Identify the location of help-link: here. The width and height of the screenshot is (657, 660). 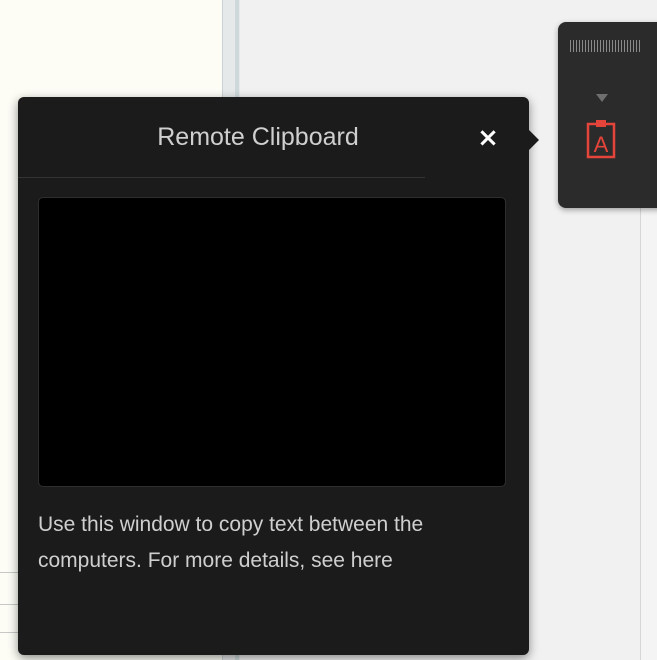
(372, 560).